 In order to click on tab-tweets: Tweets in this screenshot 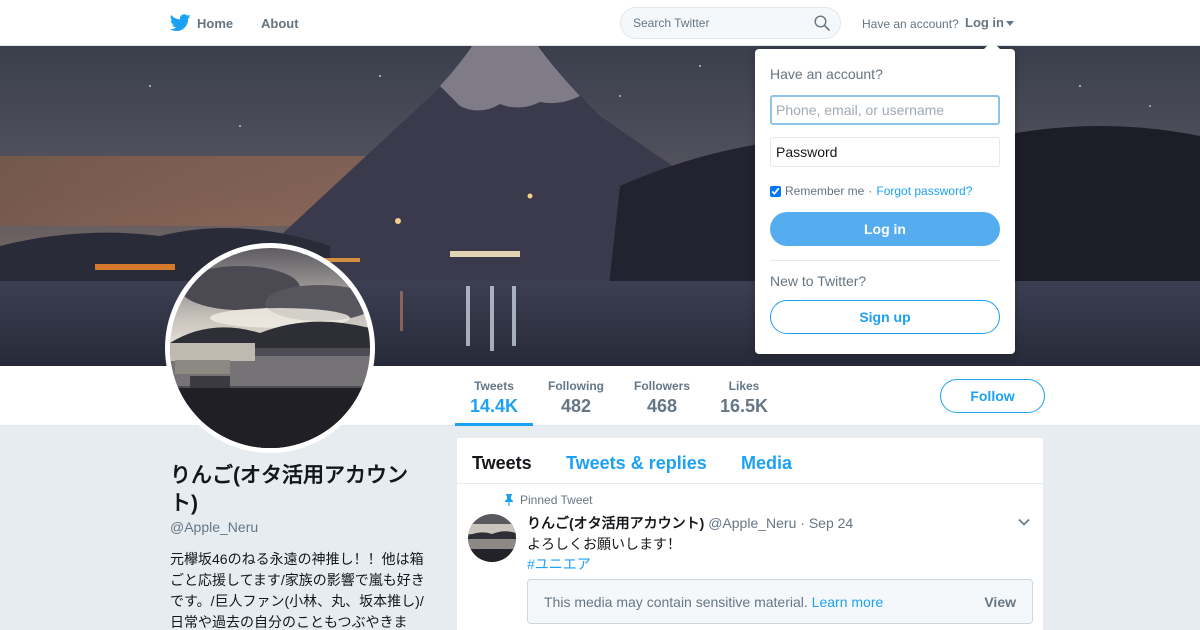, I will do `click(502, 463)`.